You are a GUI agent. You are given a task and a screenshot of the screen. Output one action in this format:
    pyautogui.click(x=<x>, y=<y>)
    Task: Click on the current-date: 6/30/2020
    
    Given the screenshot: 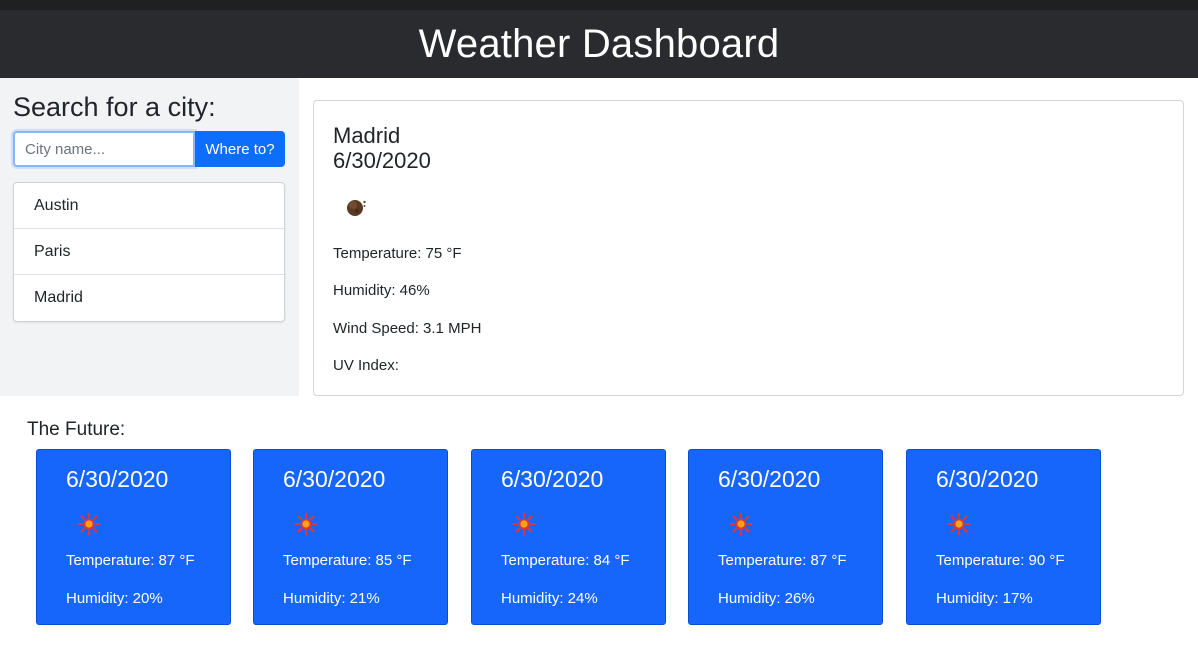 What is the action you would take?
    pyautogui.click(x=382, y=160)
    